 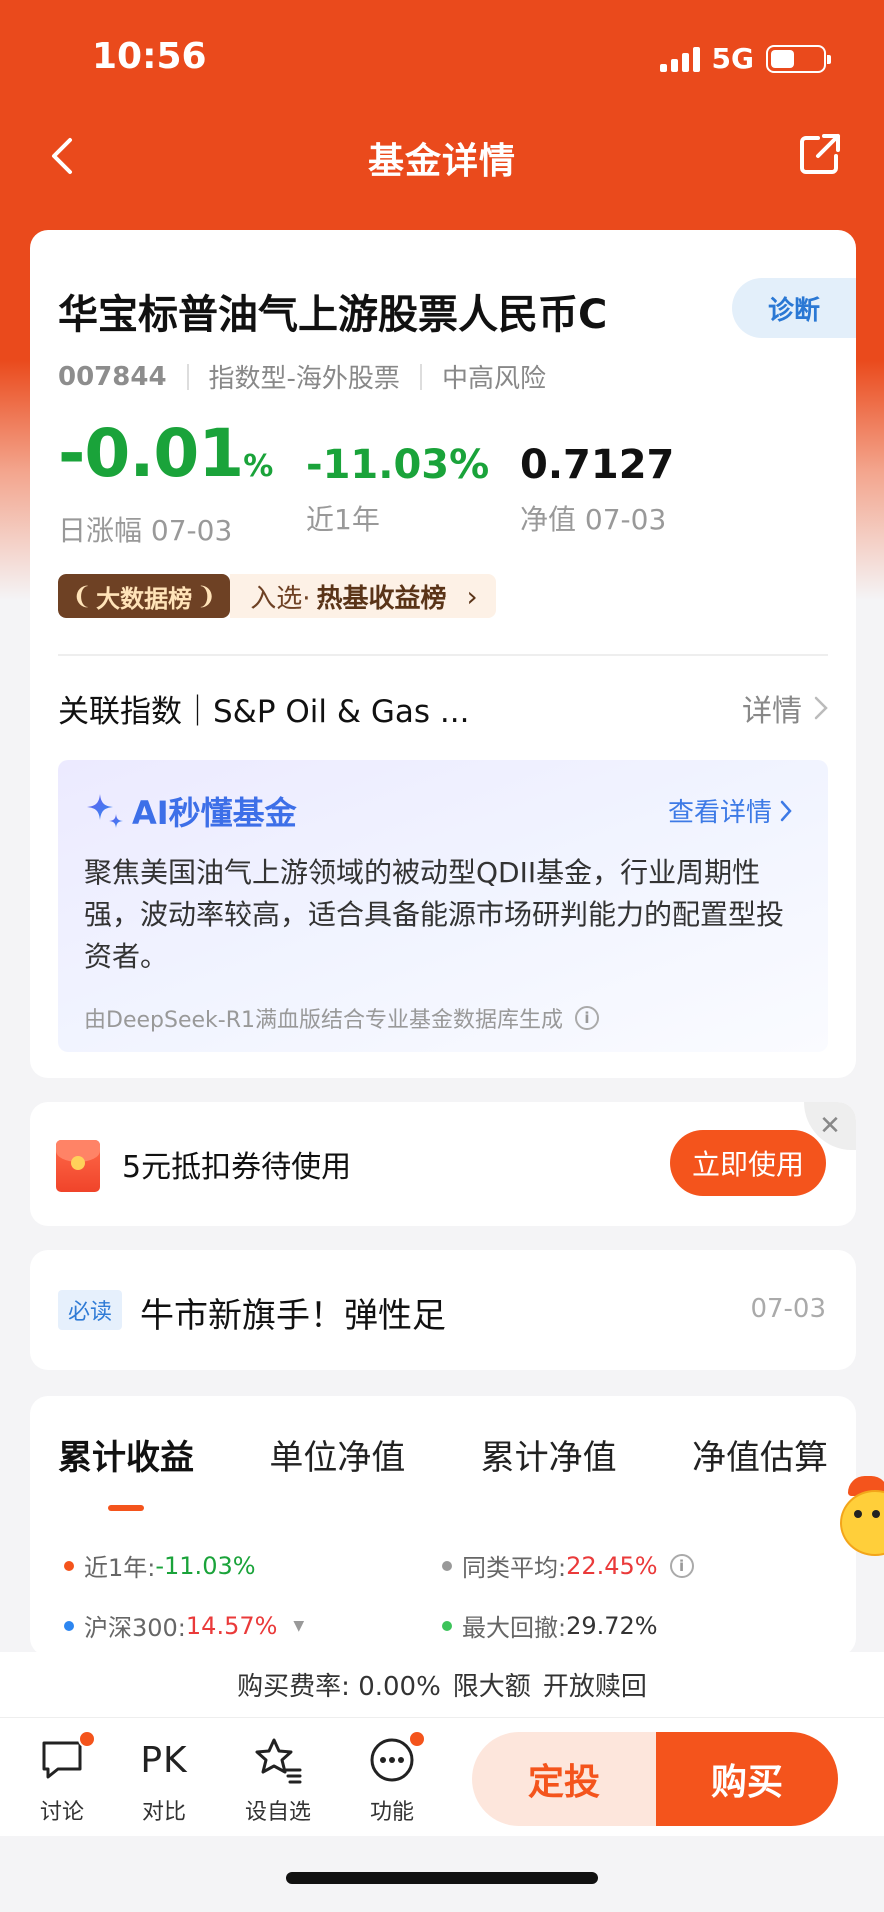 I want to click on ai-title: AI秒懂基金, so click(x=214, y=813).